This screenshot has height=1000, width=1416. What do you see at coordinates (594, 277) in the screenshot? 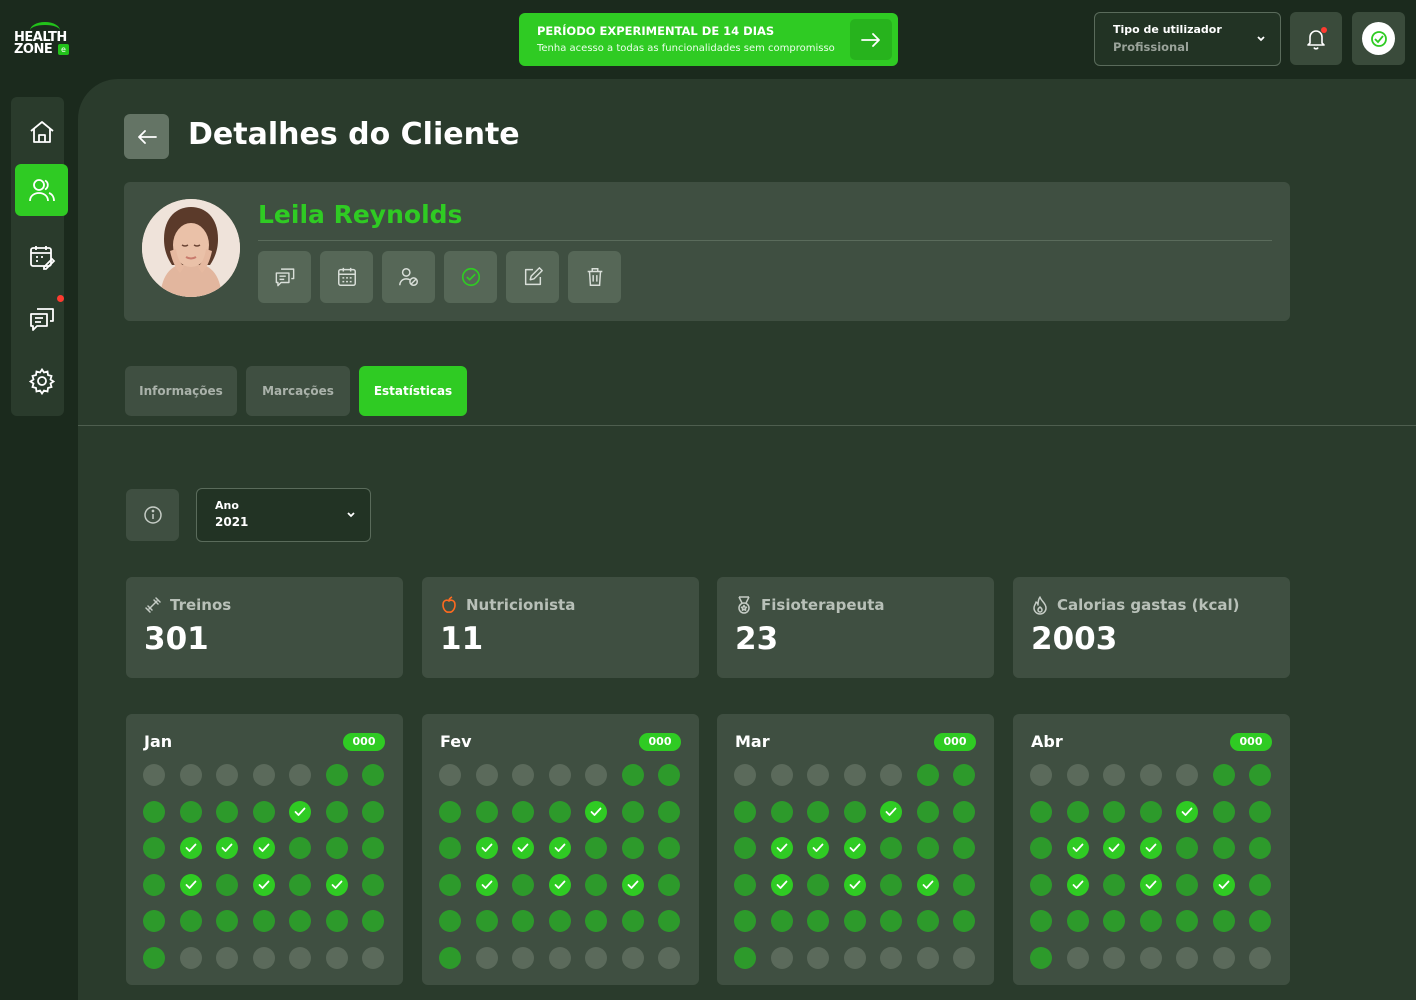
I see `client-delete-button` at bounding box center [594, 277].